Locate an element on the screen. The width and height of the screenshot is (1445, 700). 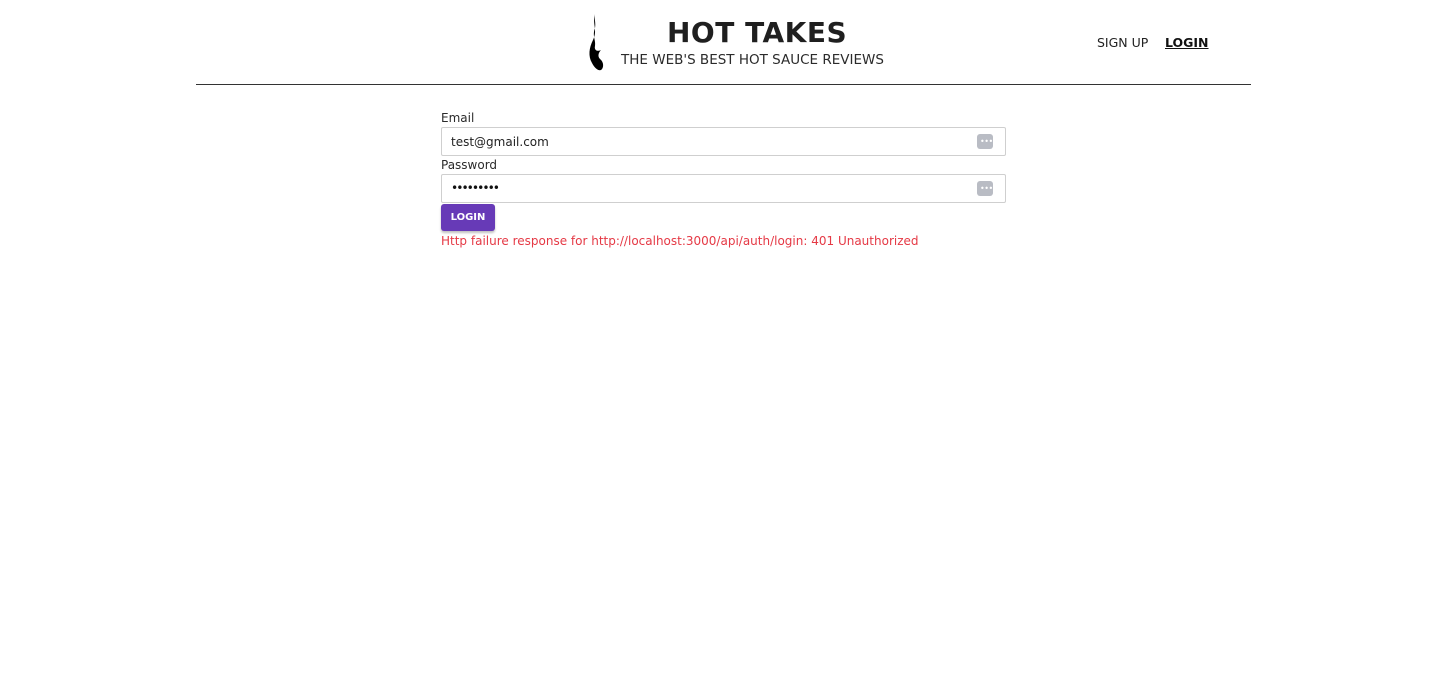
flame-icon is located at coordinates (596, 42).